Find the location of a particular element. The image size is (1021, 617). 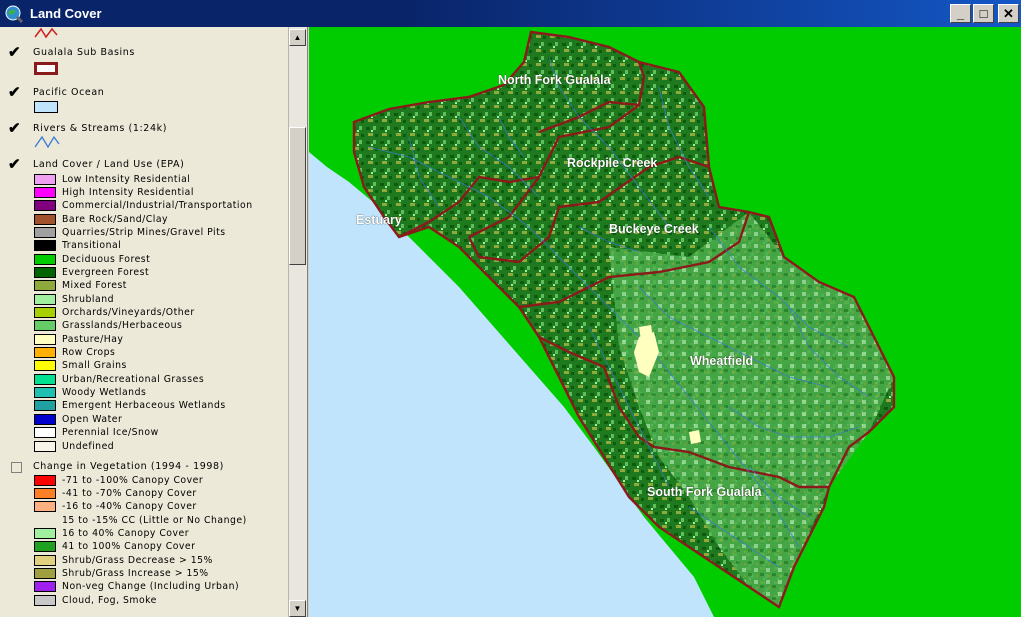

legend-item: Woody Wetlands is located at coordinates (90, 393).